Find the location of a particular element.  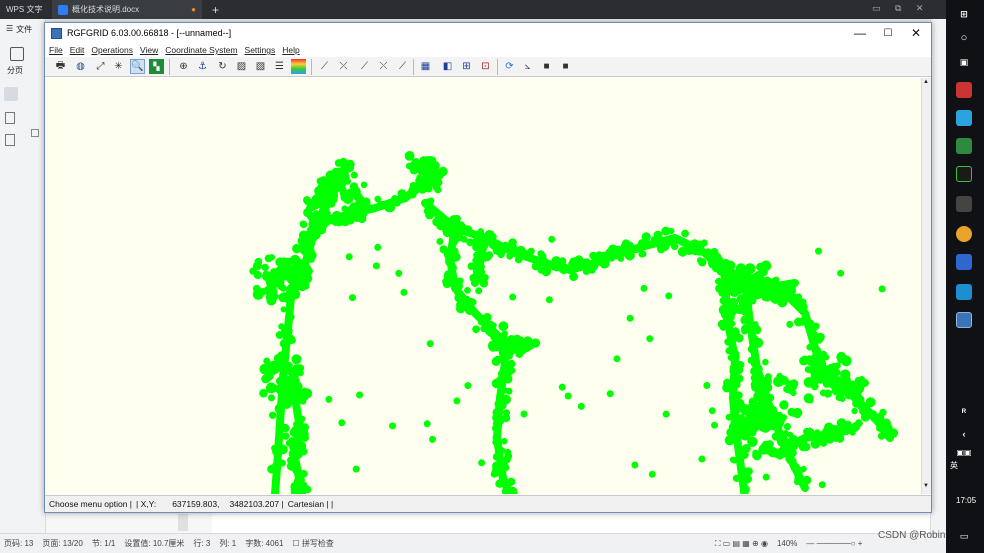

print-icon: 🖶 is located at coordinates (60, 66).